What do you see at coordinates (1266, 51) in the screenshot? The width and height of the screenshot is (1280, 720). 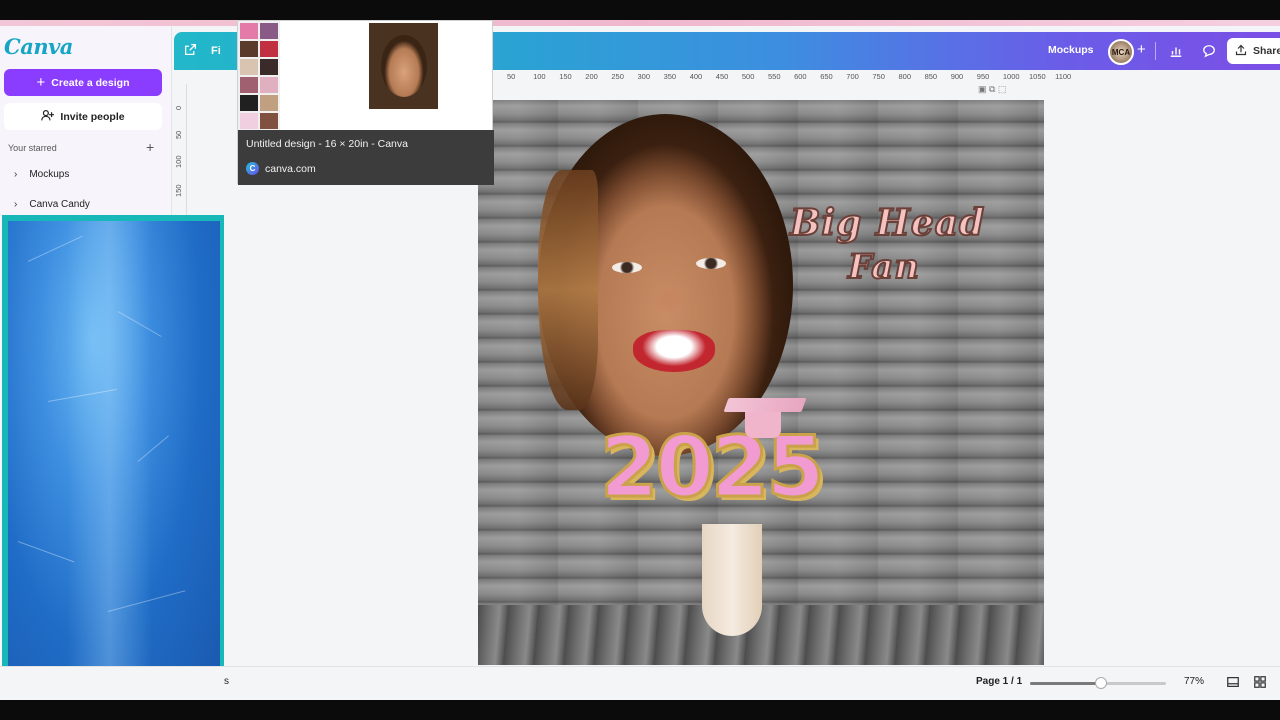 I see `share-label: Share` at bounding box center [1266, 51].